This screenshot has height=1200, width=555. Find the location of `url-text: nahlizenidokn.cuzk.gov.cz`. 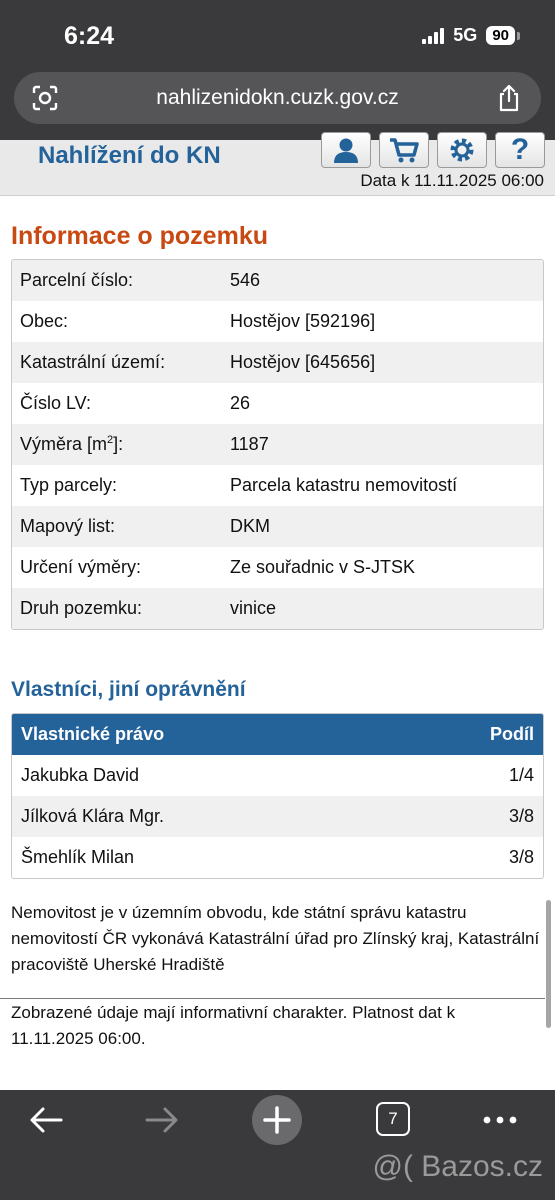

url-text: nahlizenidokn.cuzk.gov.cz is located at coordinates (277, 98).